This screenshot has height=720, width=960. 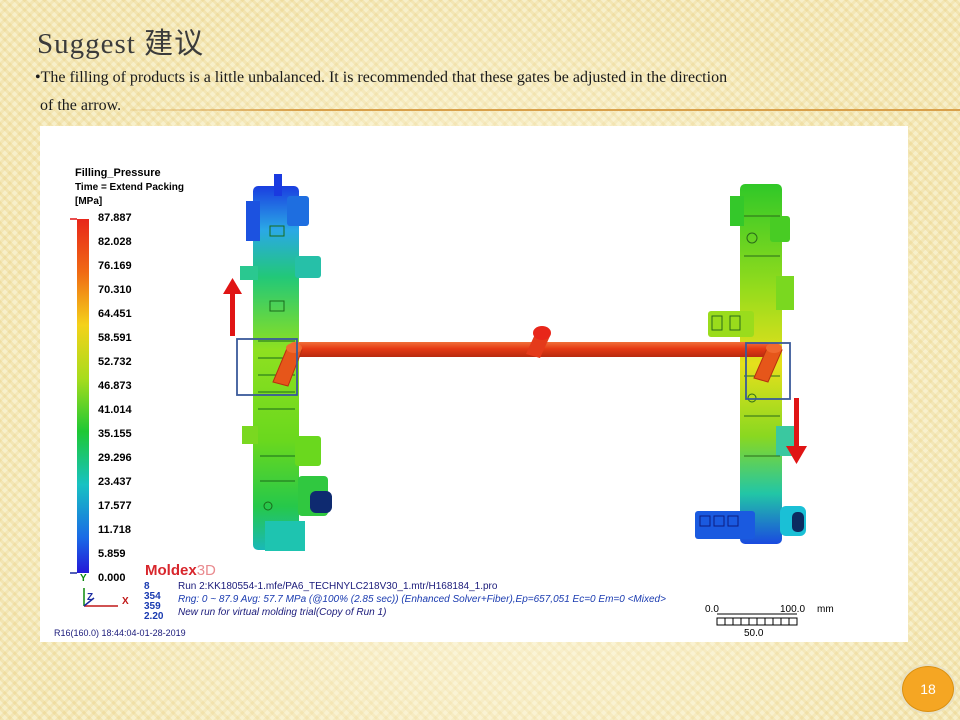 What do you see at coordinates (115, 434) in the screenshot?
I see `legend-tick: 35.155` at bounding box center [115, 434].